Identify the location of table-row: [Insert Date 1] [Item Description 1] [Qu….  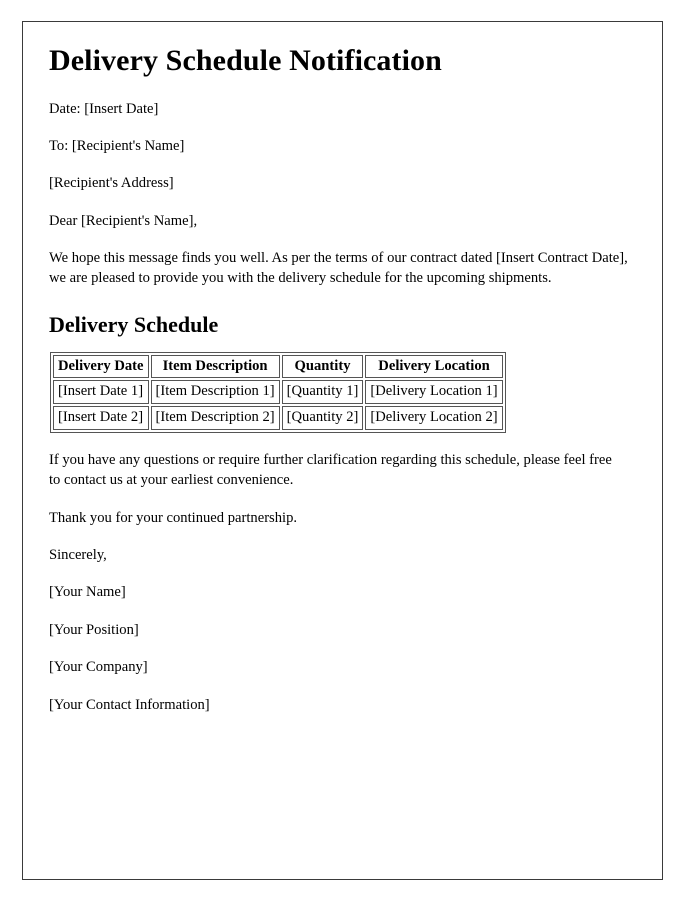
(278, 392).